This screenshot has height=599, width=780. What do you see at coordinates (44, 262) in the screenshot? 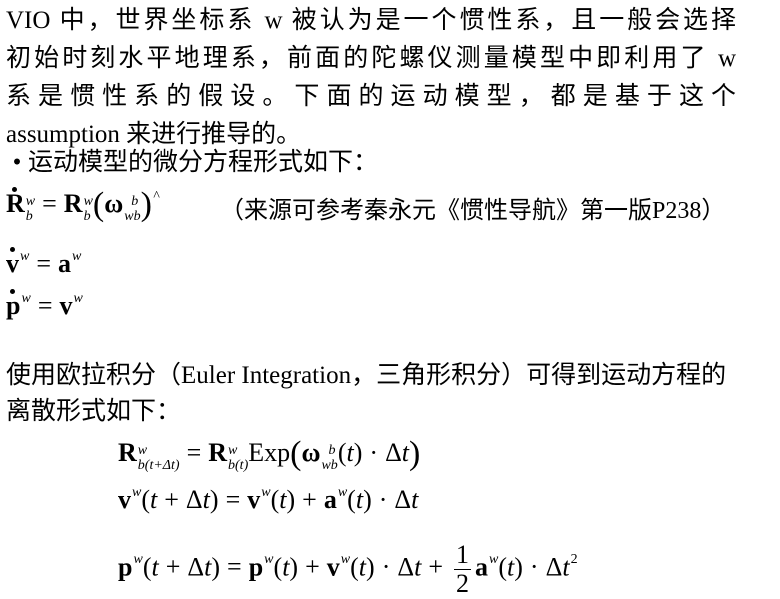
I see `equation-velocity-derivative: vw = aw` at bounding box center [44, 262].